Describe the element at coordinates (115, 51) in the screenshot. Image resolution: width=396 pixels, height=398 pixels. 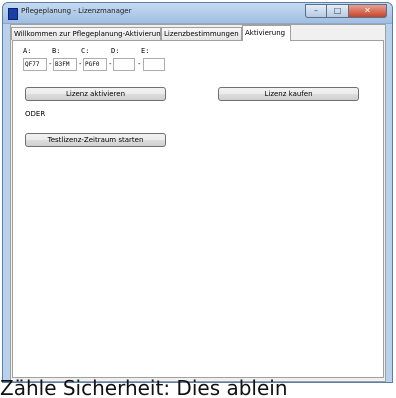
I see `key-label-d: D:` at that location.